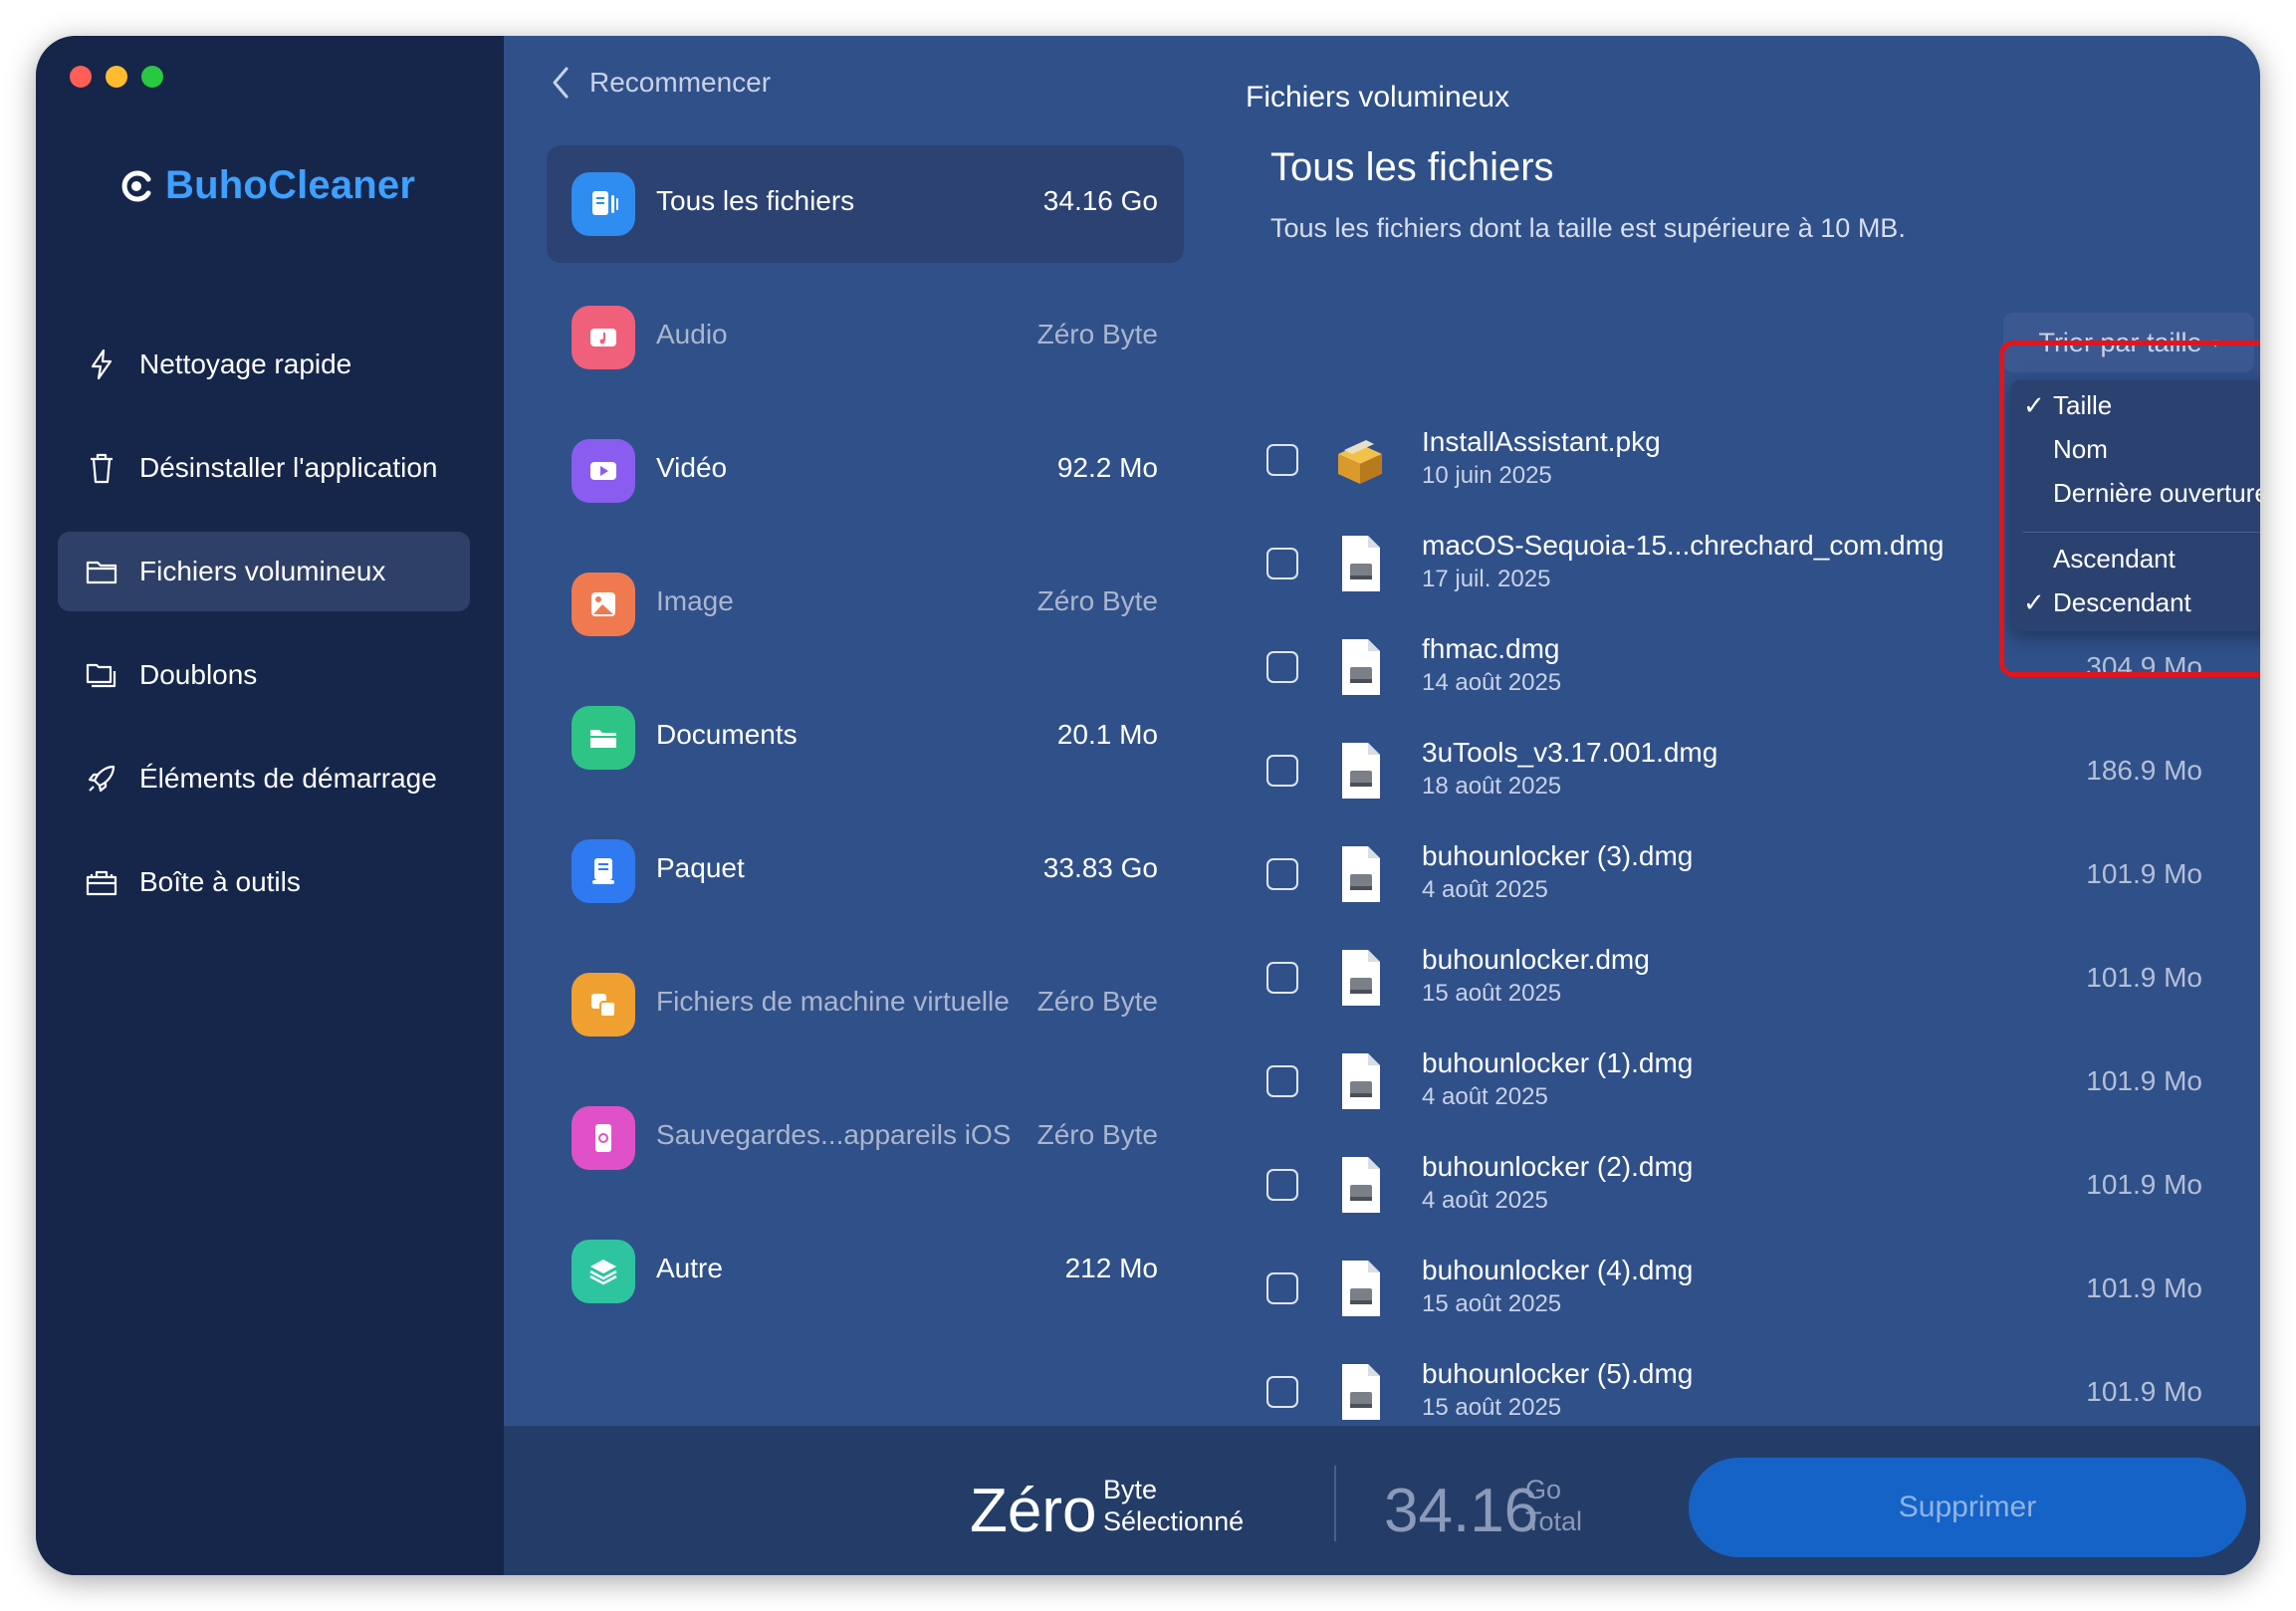 The width and height of the screenshot is (2296, 1611). Describe the element at coordinates (1130, 1489) in the screenshot. I see `selected-size-unit: Byte` at that location.